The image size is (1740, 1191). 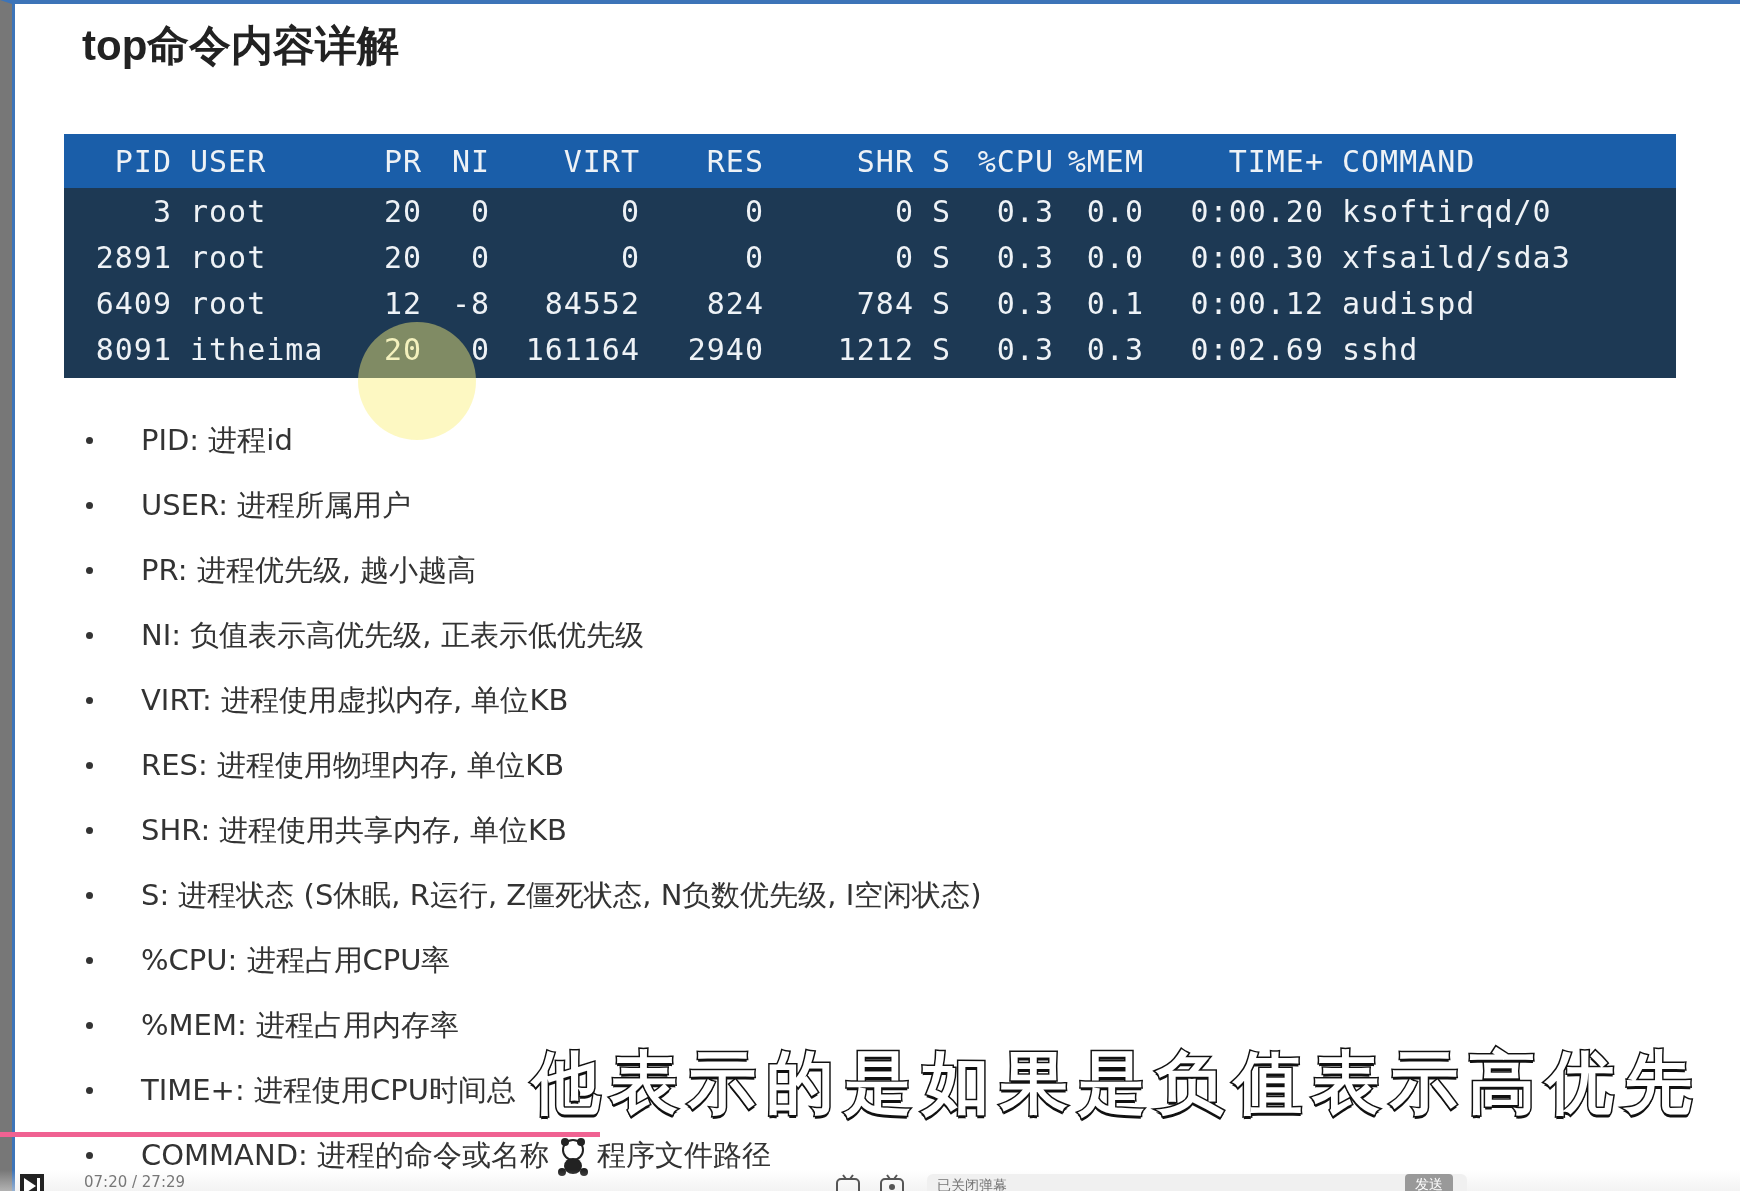 I want to click on table-cell-text: 84552, so click(x=591, y=303).